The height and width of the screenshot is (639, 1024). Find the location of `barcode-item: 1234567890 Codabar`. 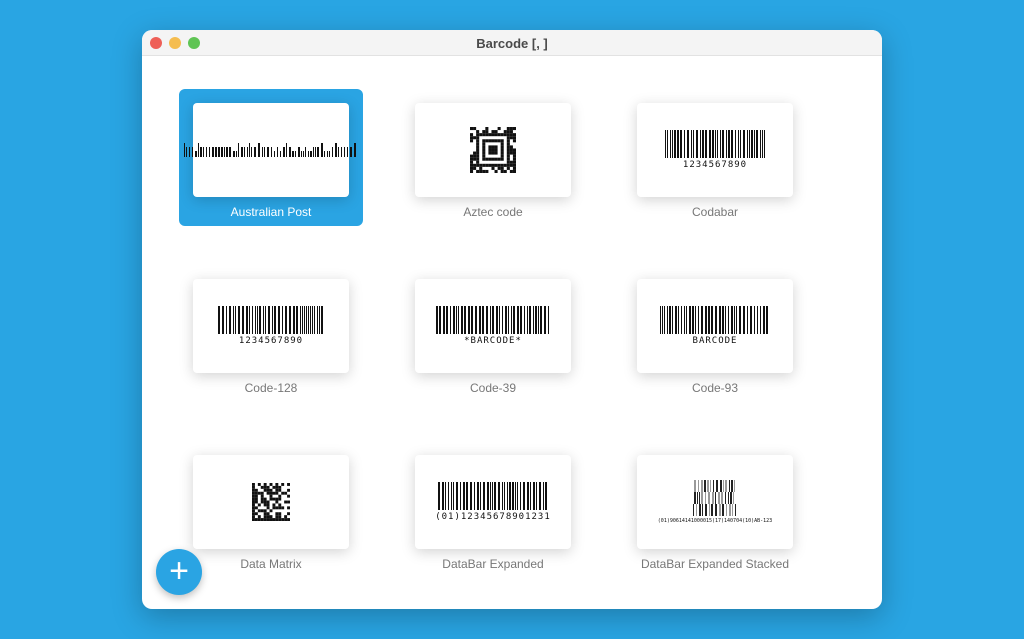

barcode-item: 1234567890 Codabar is located at coordinates (715, 157).